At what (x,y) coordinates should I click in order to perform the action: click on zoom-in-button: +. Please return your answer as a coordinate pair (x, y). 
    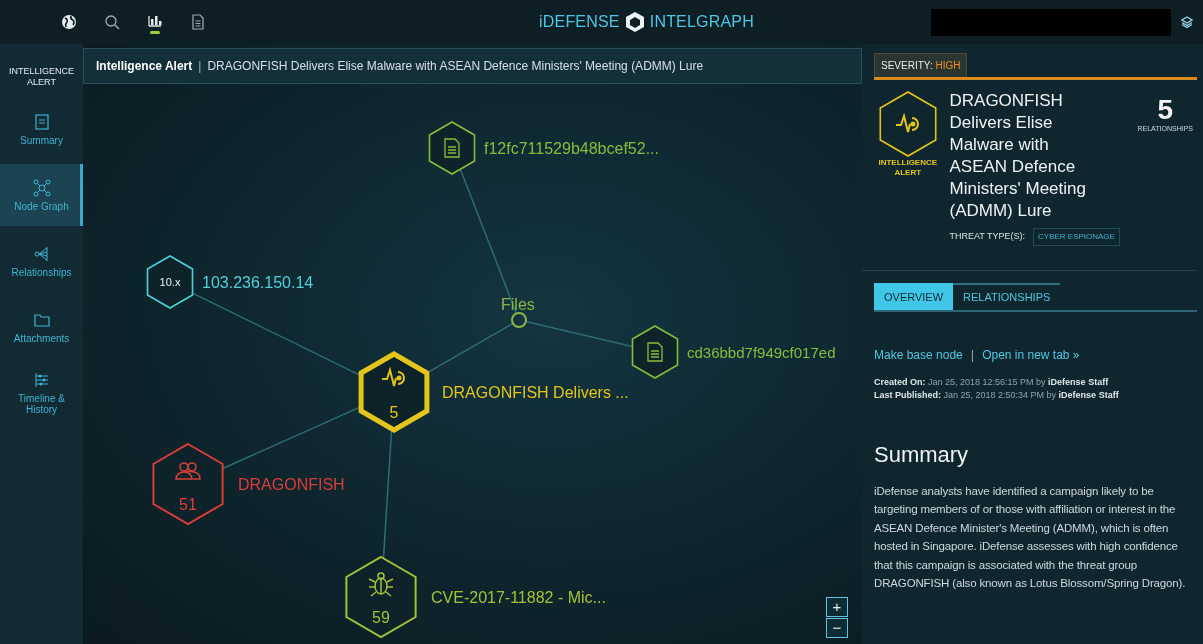
    Looking at the image, I should click on (837, 607).